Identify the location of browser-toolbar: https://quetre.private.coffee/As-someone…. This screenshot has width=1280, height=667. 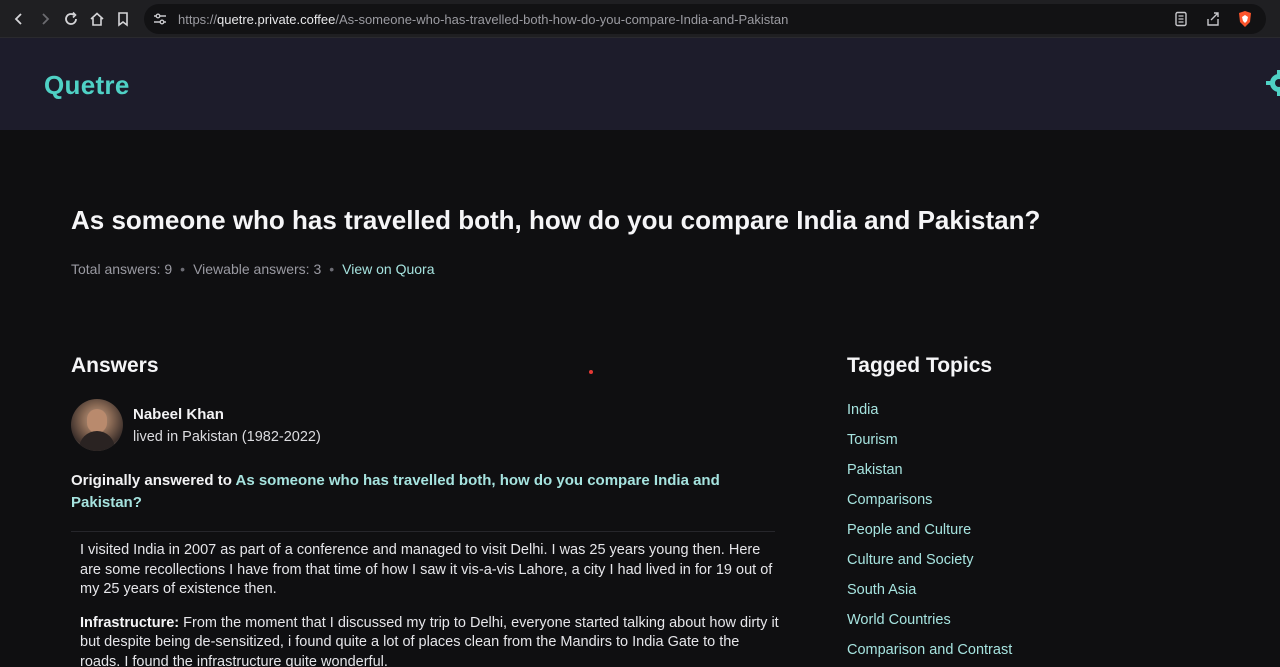
(640, 19).